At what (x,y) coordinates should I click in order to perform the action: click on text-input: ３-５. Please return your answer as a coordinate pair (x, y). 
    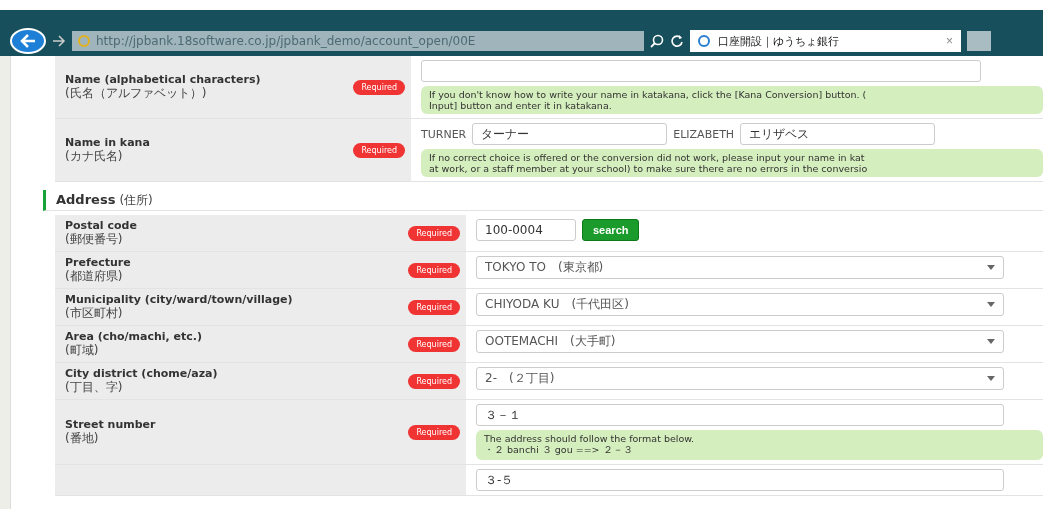
    Looking at the image, I should click on (740, 480).